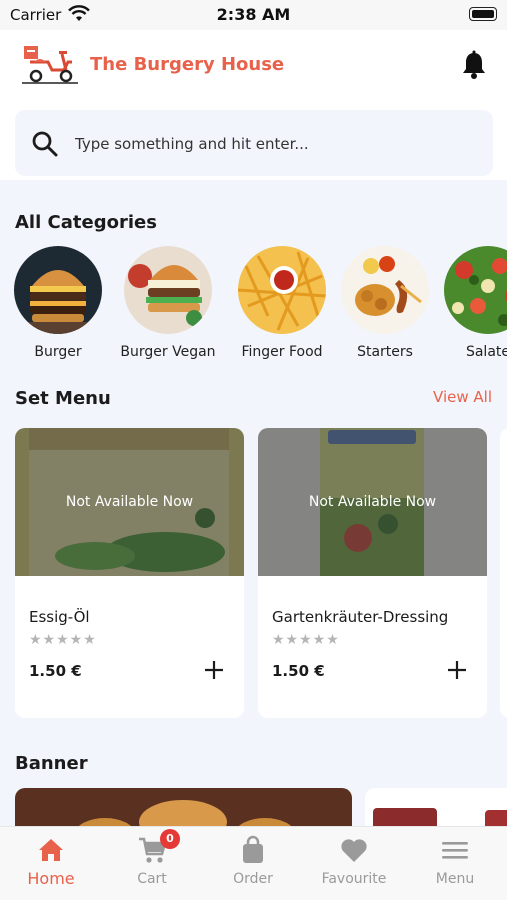 The width and height of the screenshot is (507, 900). I want to click on brand-name: The Burgery House, so click(187, 64).